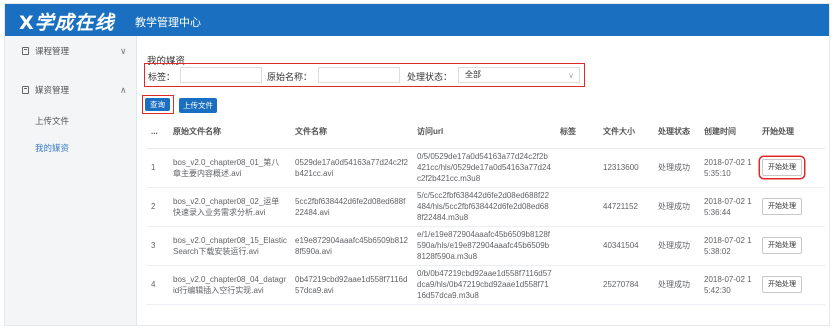 Image resolution: width=835 pixels, height=331 pixels. What do you see at coordinates (123, 90) in the screenshot?
I see `chevron-up-icon: ∧` at bounding box center [123, 90].